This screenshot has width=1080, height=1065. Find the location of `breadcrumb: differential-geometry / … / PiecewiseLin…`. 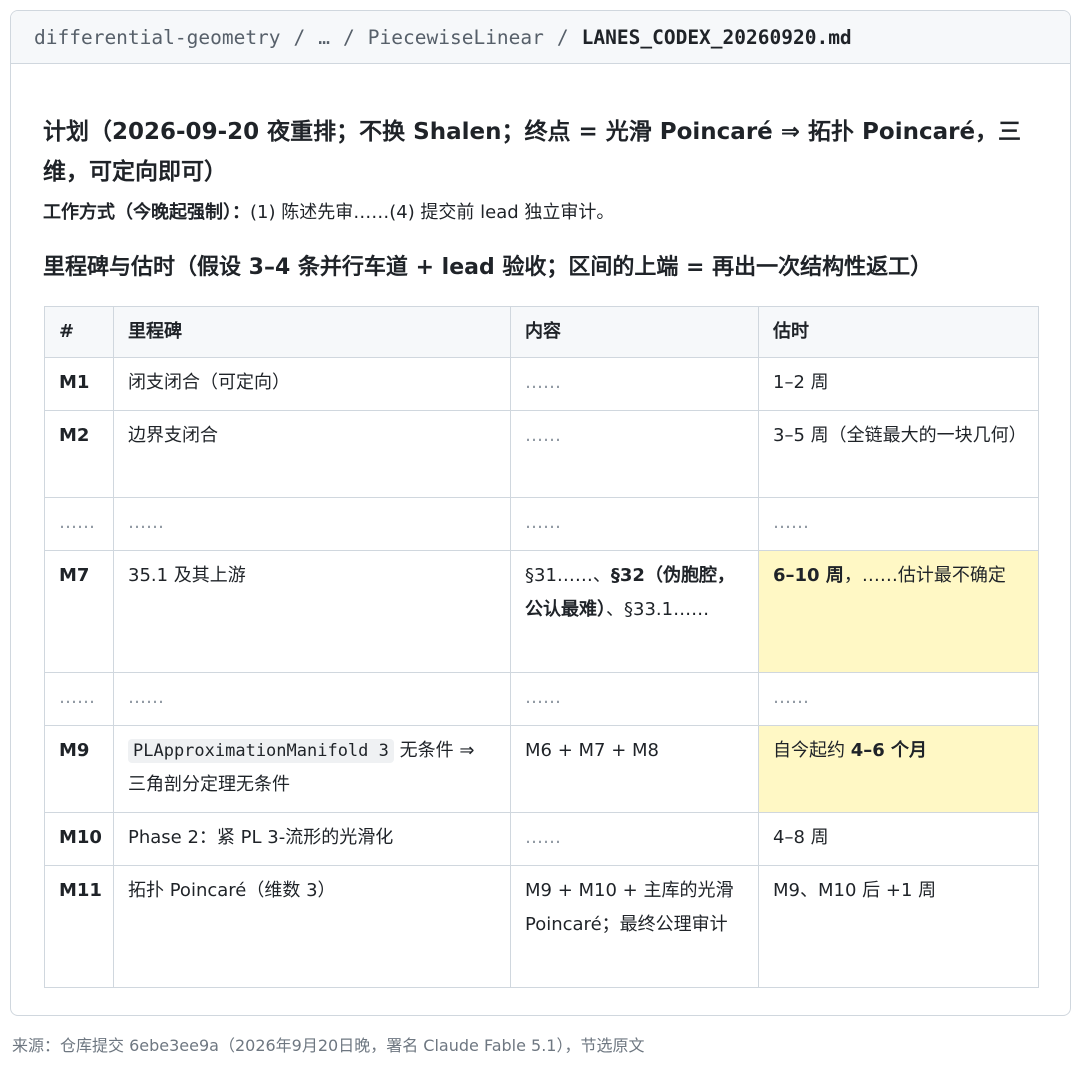

breadcrumb: differential-geometry / … / PiecewiseLin… is located at coordinates (540, 37).